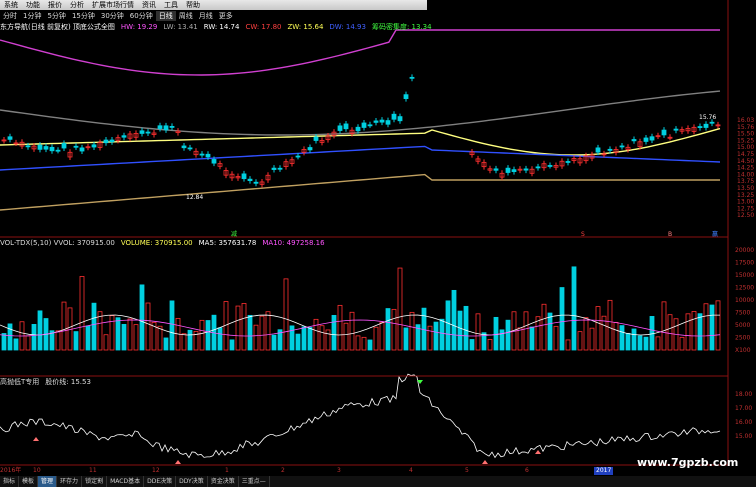 This screenshot has height=487, width=756. I want to click on period-15min: 15分钟, so click(83, 16).